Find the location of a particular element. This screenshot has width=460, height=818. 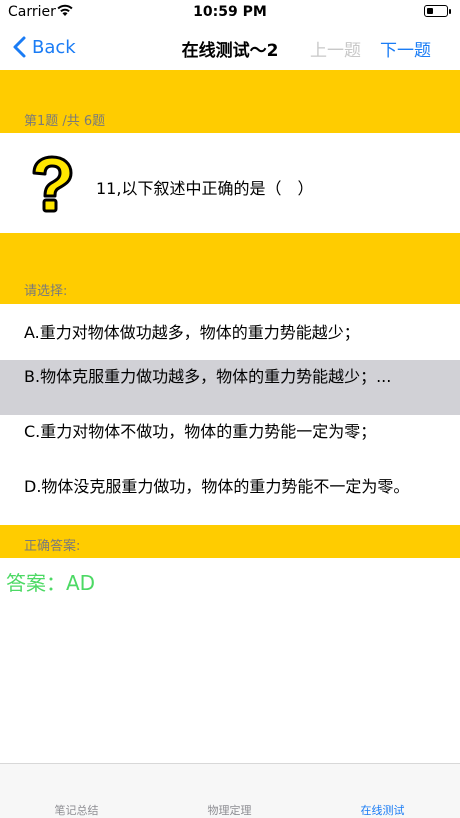

next-question-button: 下一题 is located at coordinates (405, 48).